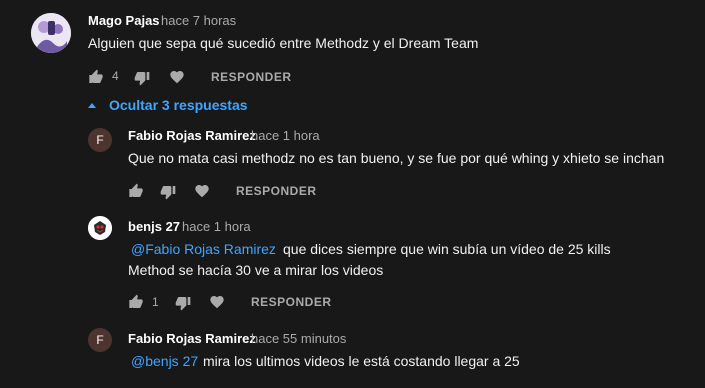 This screenshot has height=388, width=705. I want to click on mention-link: @benjs 27, so click(164, 361).